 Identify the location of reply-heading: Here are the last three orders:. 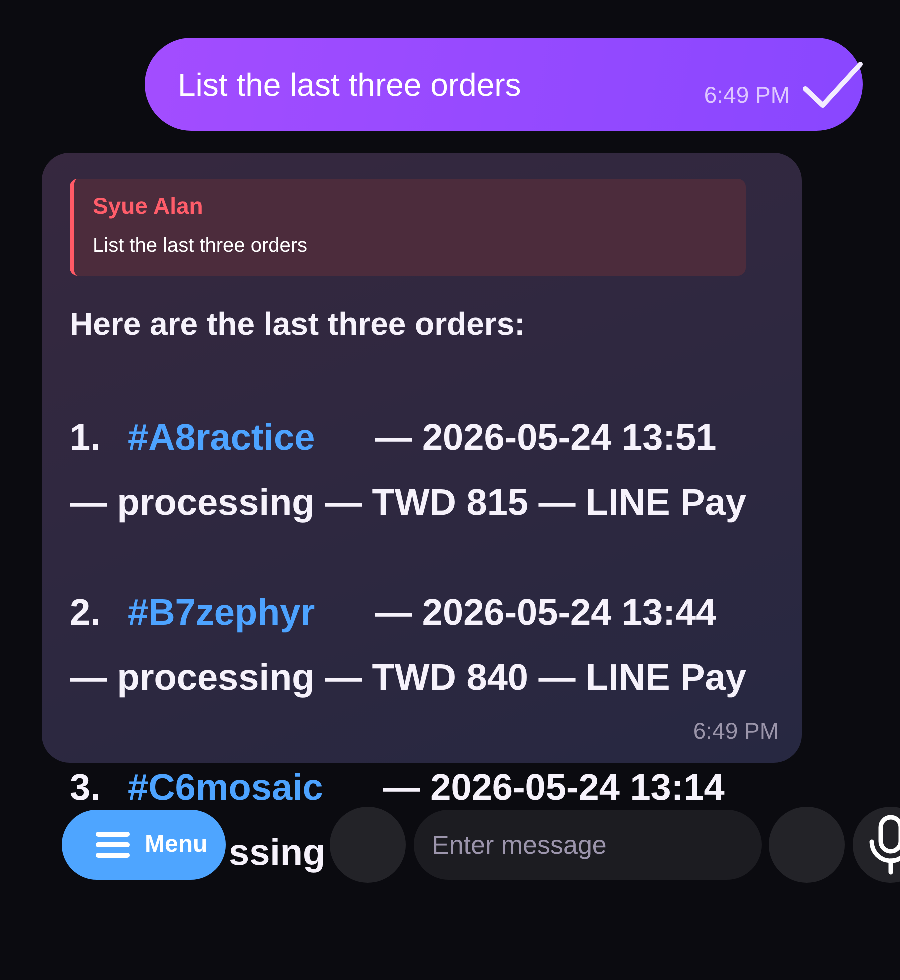
(298, 324).